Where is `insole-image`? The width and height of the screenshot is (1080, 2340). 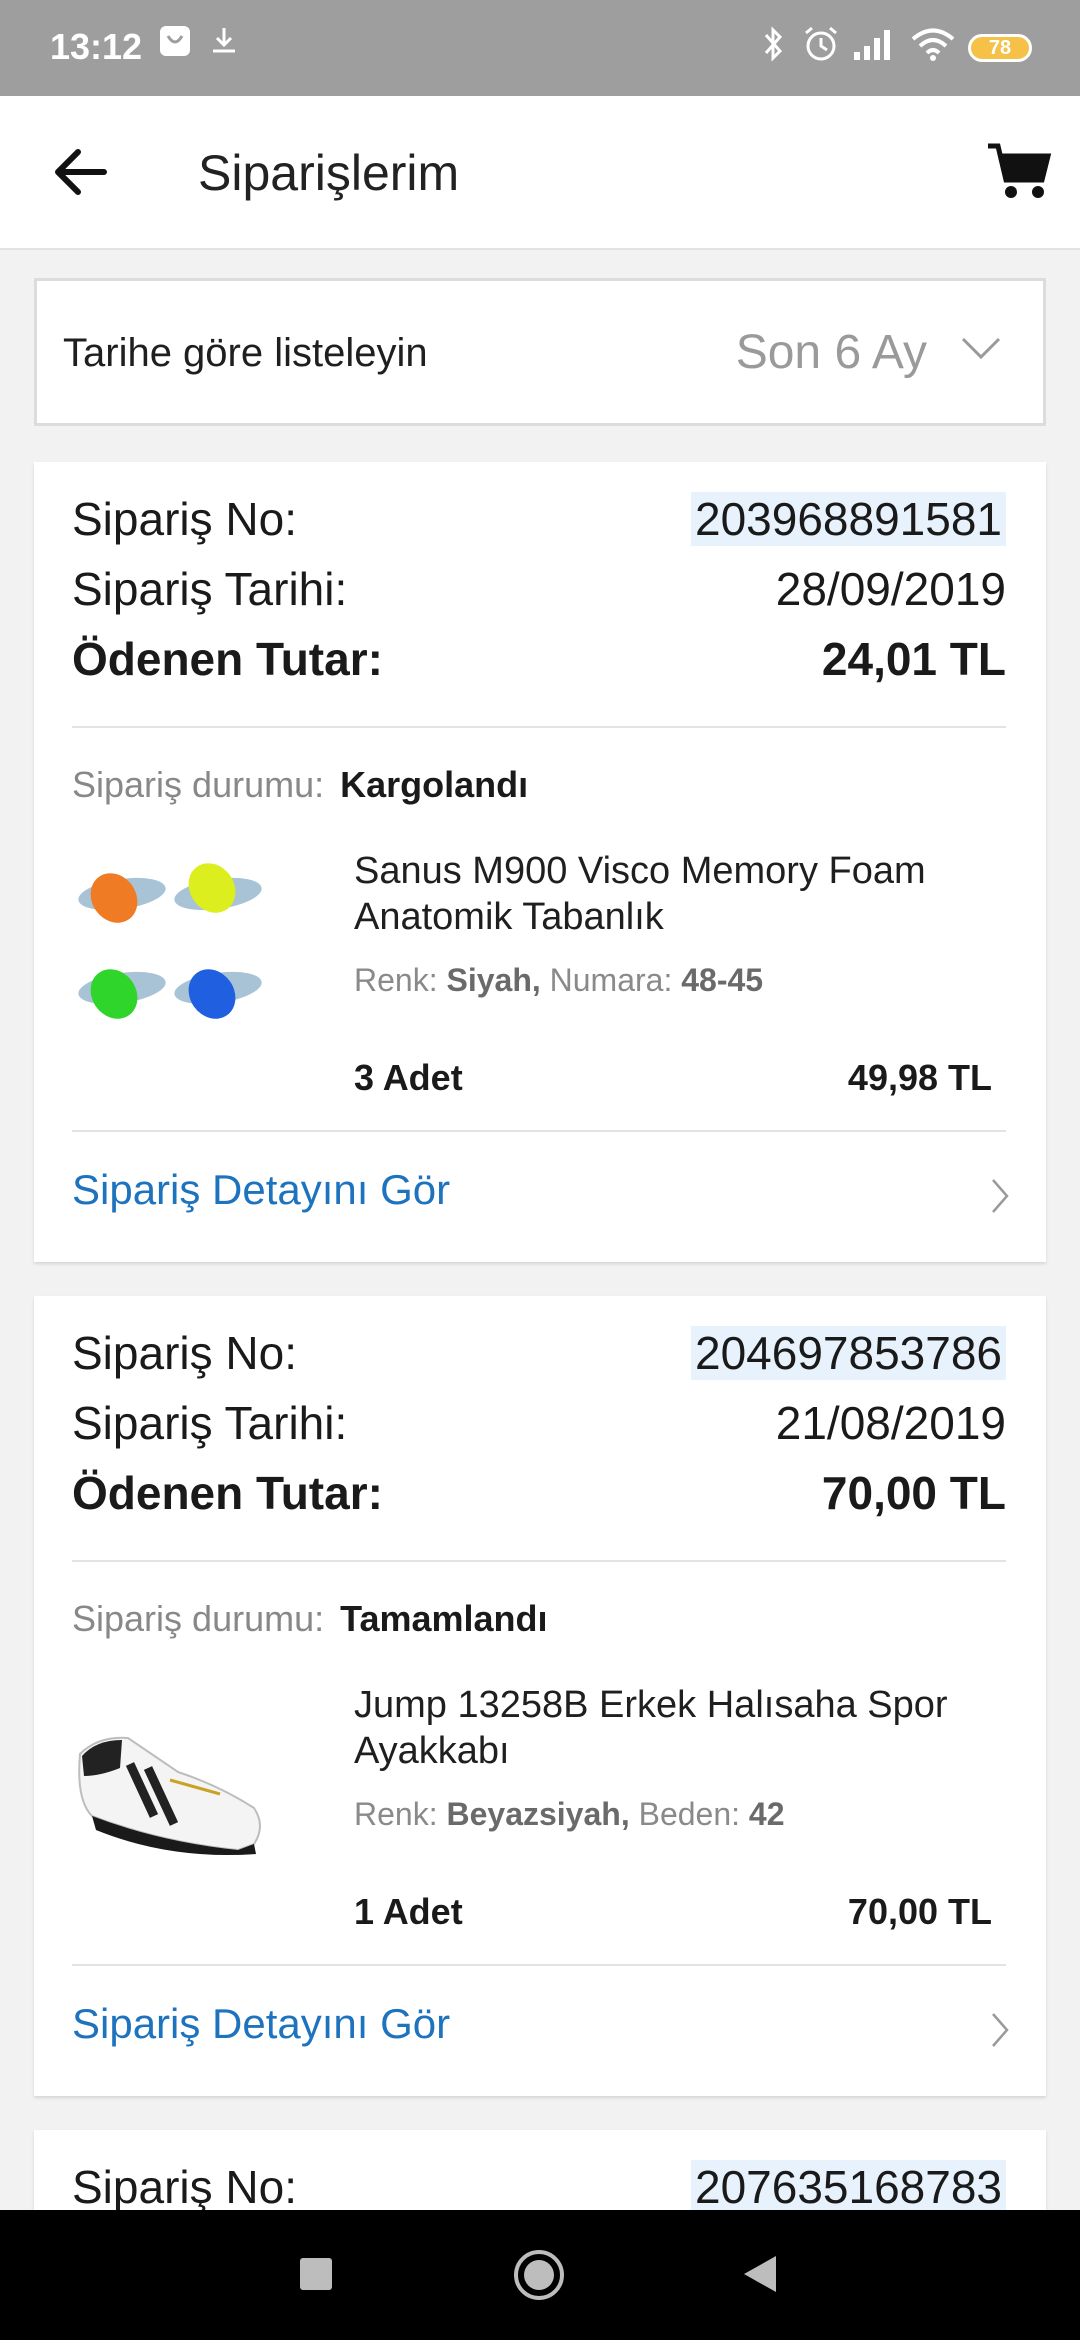
insole-image is located at coordinates (170, 942).